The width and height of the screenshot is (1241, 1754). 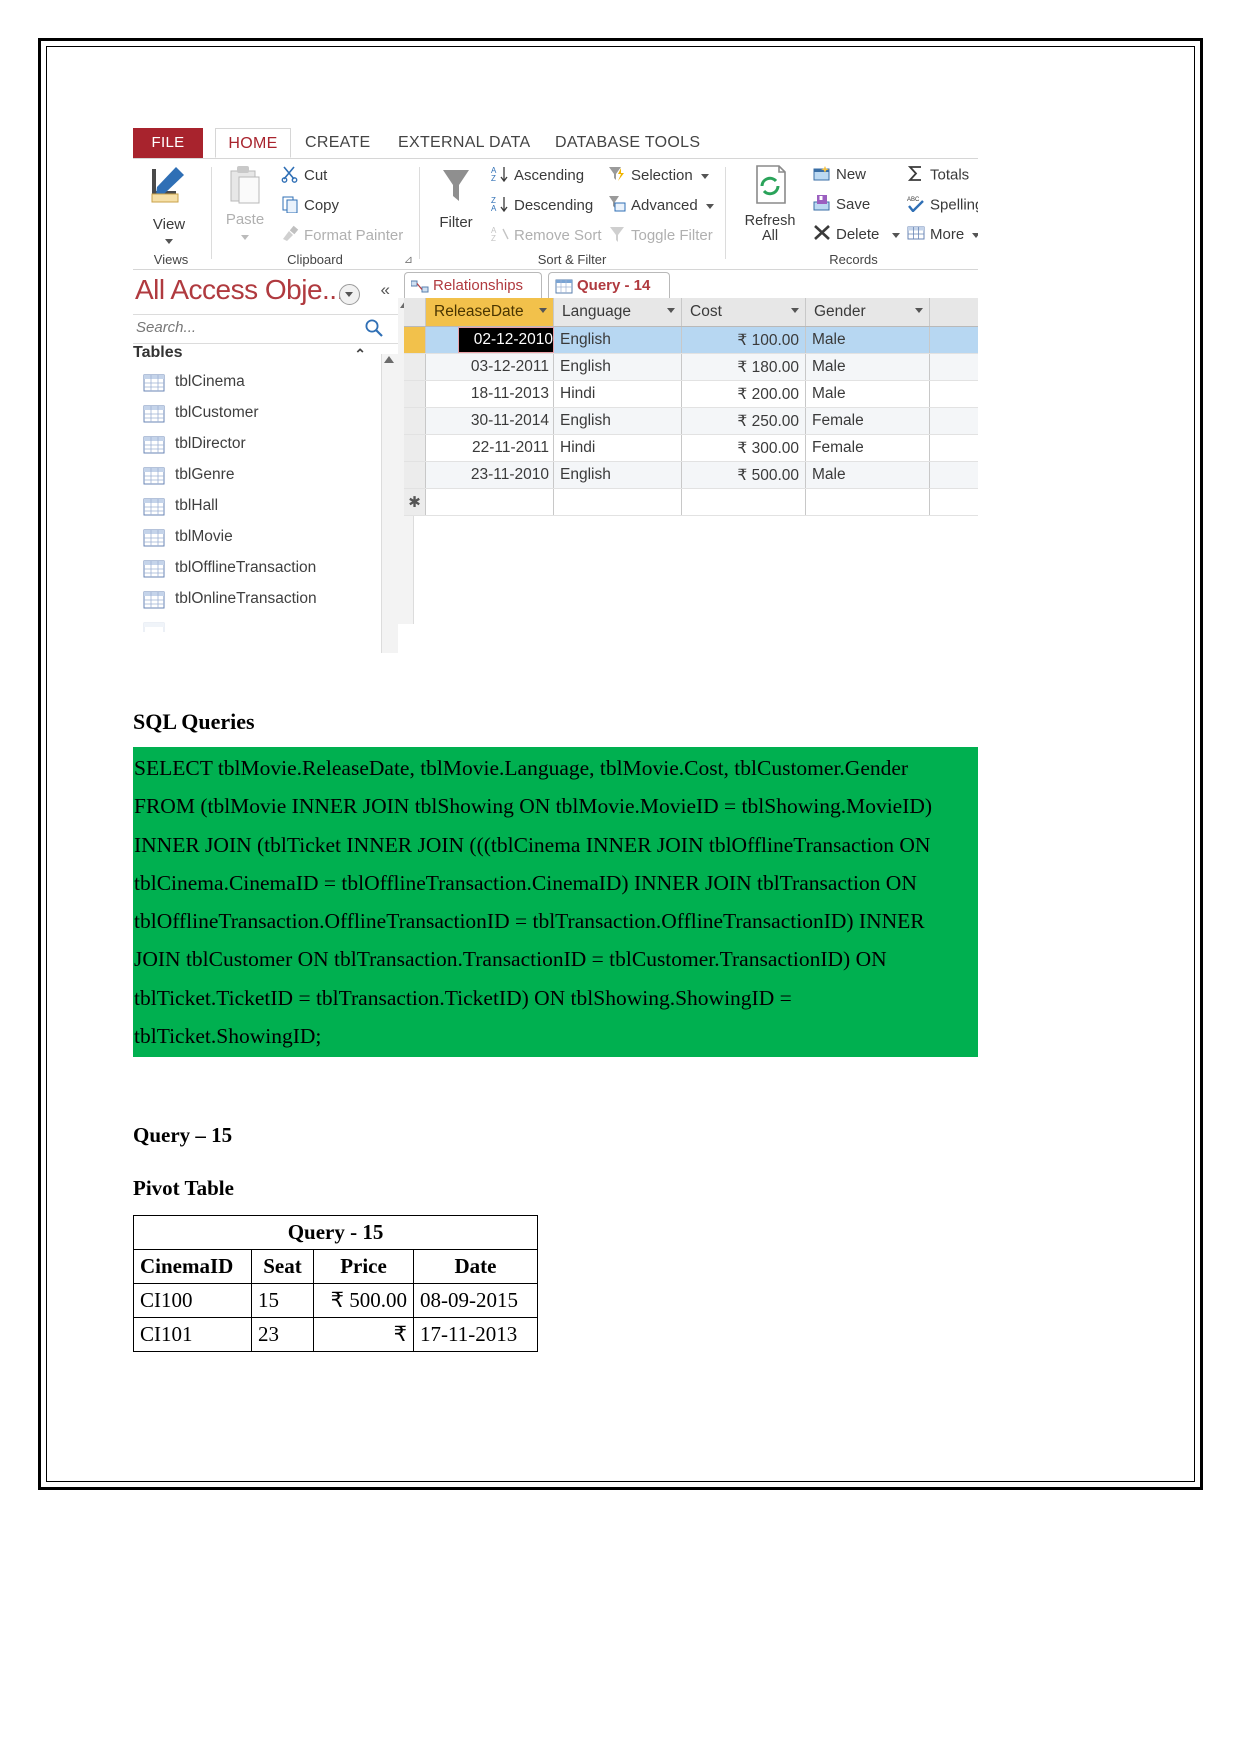 I want to click on table-list-item: tblCustomer, so click(x=265, y=416).